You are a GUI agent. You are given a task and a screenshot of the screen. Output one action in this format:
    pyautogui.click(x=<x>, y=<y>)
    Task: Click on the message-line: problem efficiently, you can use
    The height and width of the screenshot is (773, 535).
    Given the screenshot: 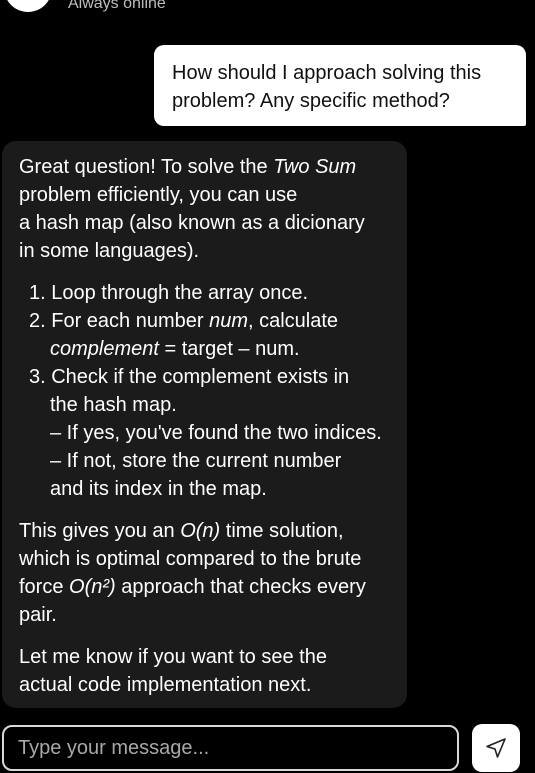 What is the action you would take?
    pyautogui.click(x=158, y=195)
    